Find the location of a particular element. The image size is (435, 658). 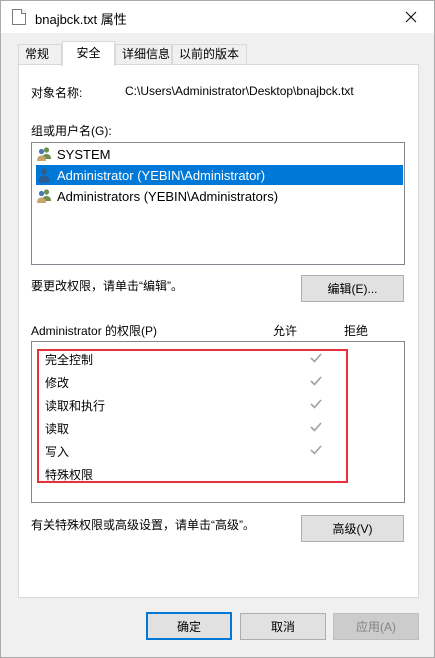

advanced-button-label: 高级(V) is located at coordinates (352, 529).